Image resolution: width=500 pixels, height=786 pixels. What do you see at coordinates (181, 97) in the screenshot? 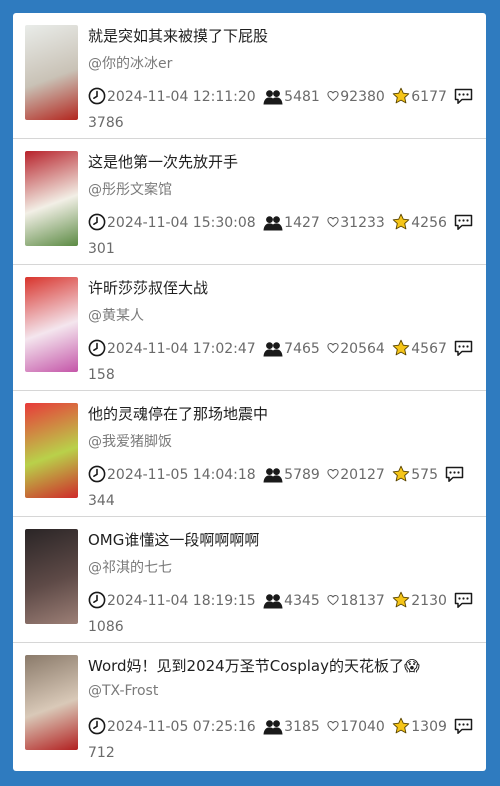
I see `publish-time-value: 2024-11-04 12:11:20` at bounding box center [181, 97].